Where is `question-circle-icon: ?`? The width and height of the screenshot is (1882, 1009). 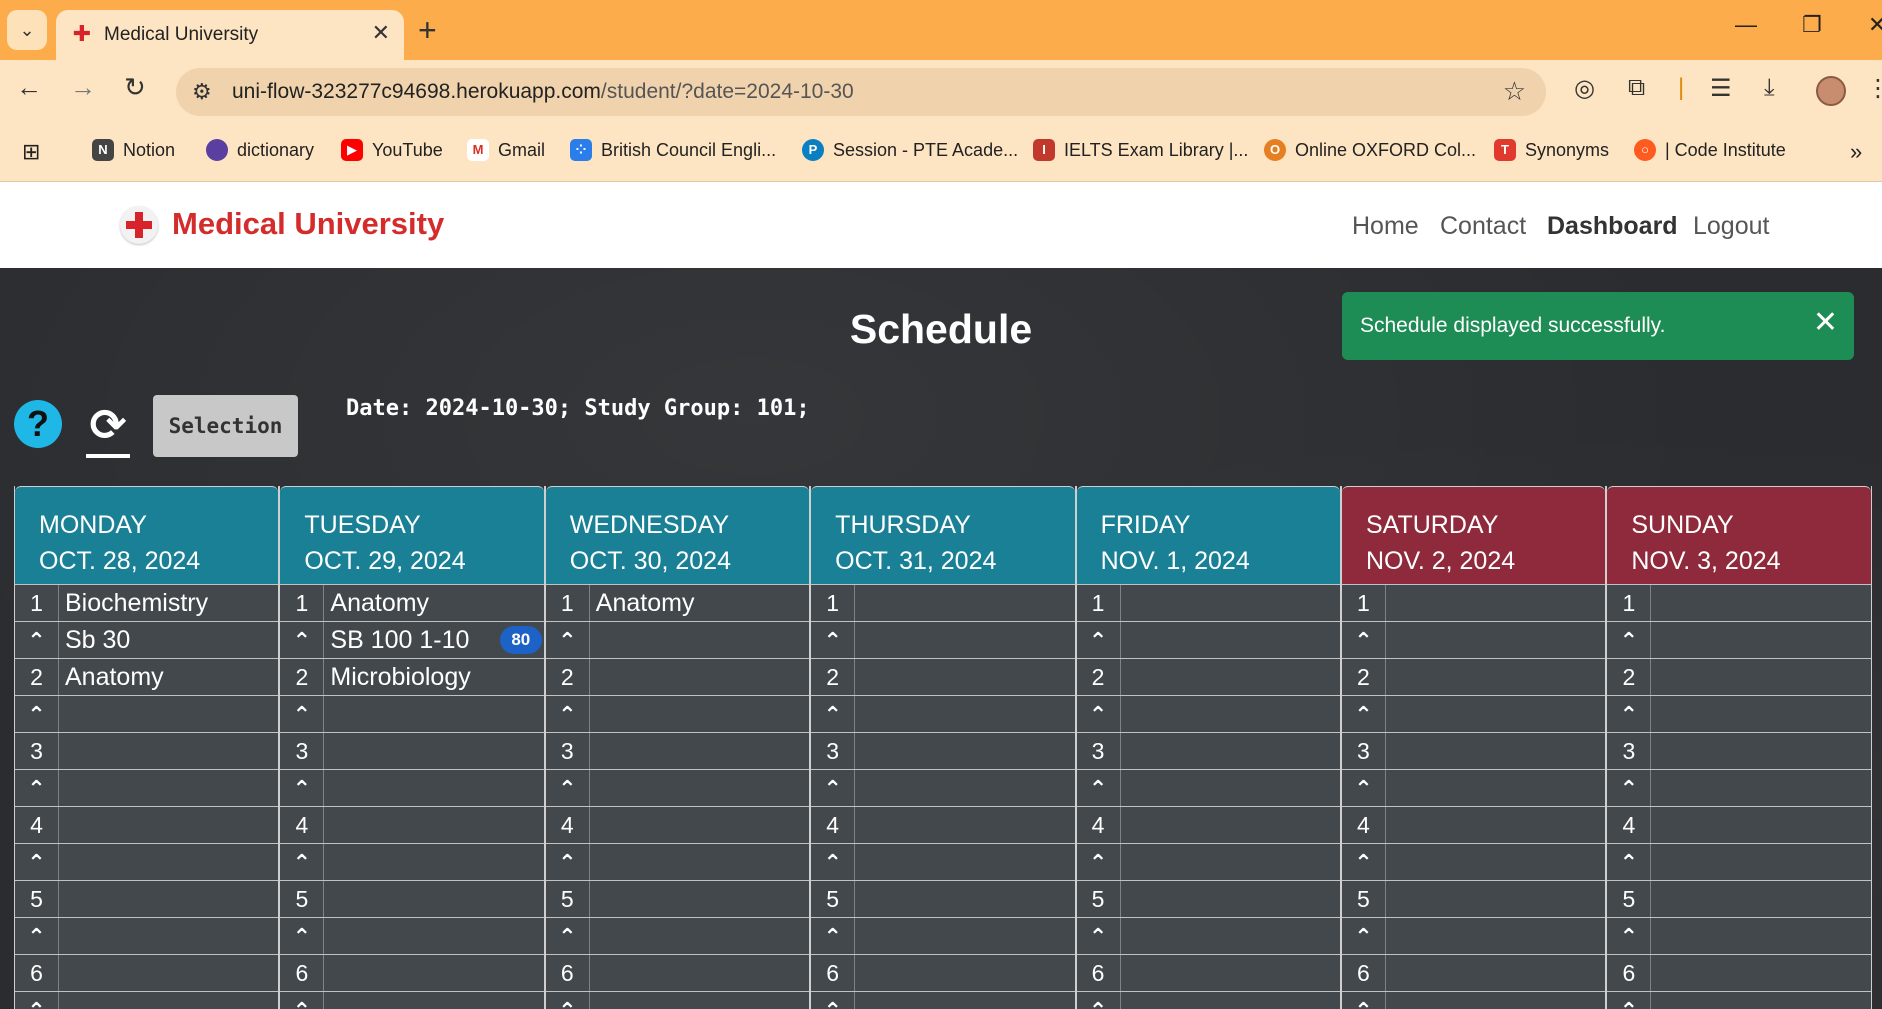 question-circle-icon: ? is located at coordinates (38, 424).